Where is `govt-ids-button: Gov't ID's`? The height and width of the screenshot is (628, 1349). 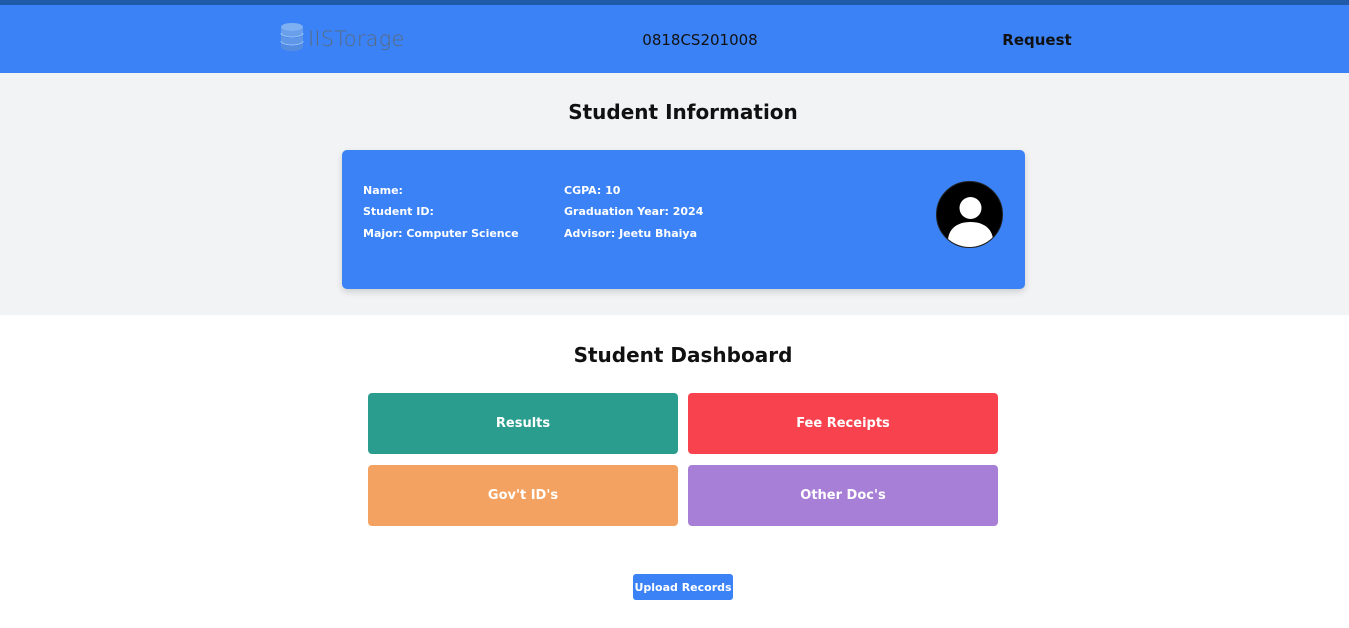 govt-ids-button: Gov't ID's is located at coordinates (523, 495).